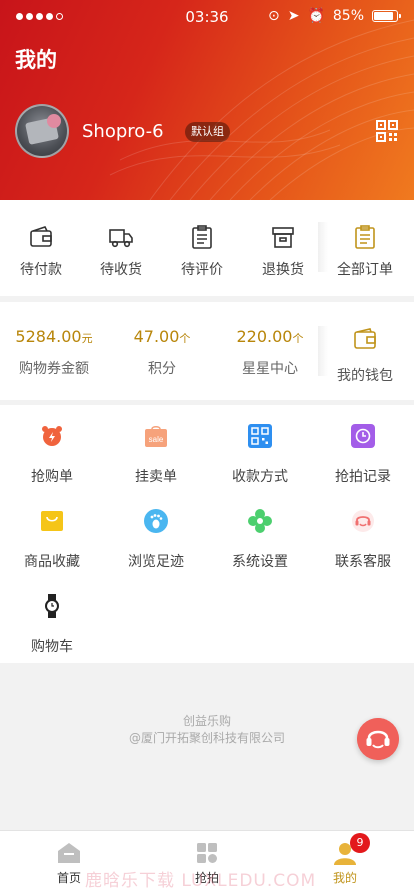 This screenshot has height=896, width=414. I want to click on sale-bag-icon: sale, so click(156, 436).